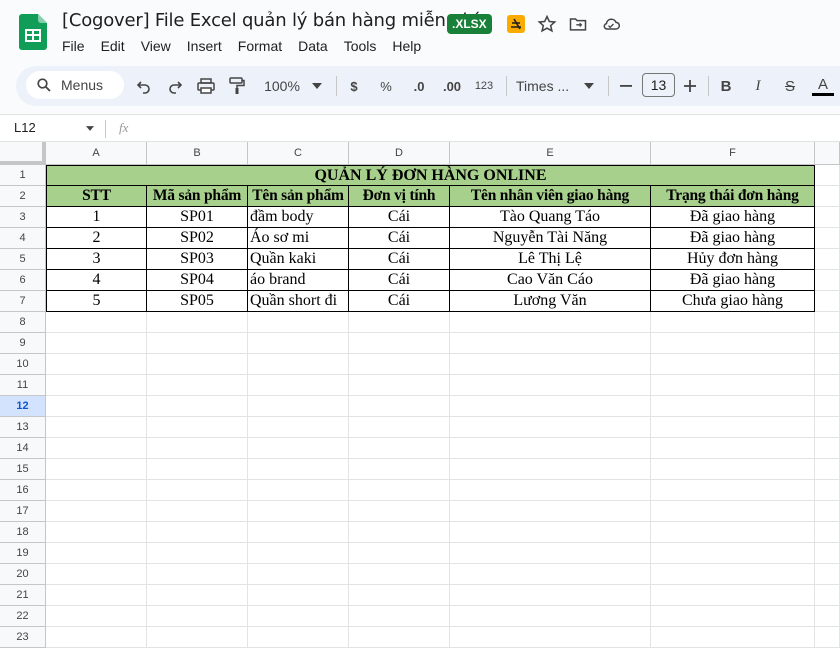  Describe the element at coordinates (197, 196) in the screenshot. I see `header-cell: Mã sản phẩm` at that location.